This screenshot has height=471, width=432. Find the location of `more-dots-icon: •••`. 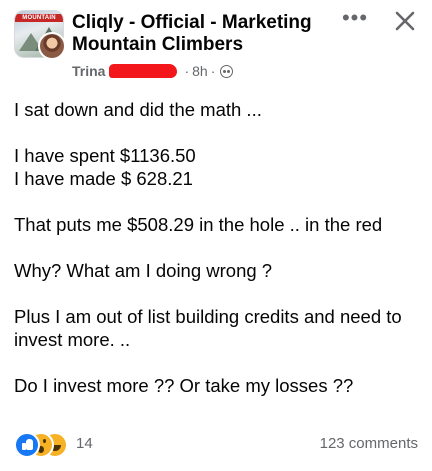

more-dots-icon: ••• is located at coordinates (355, 17).